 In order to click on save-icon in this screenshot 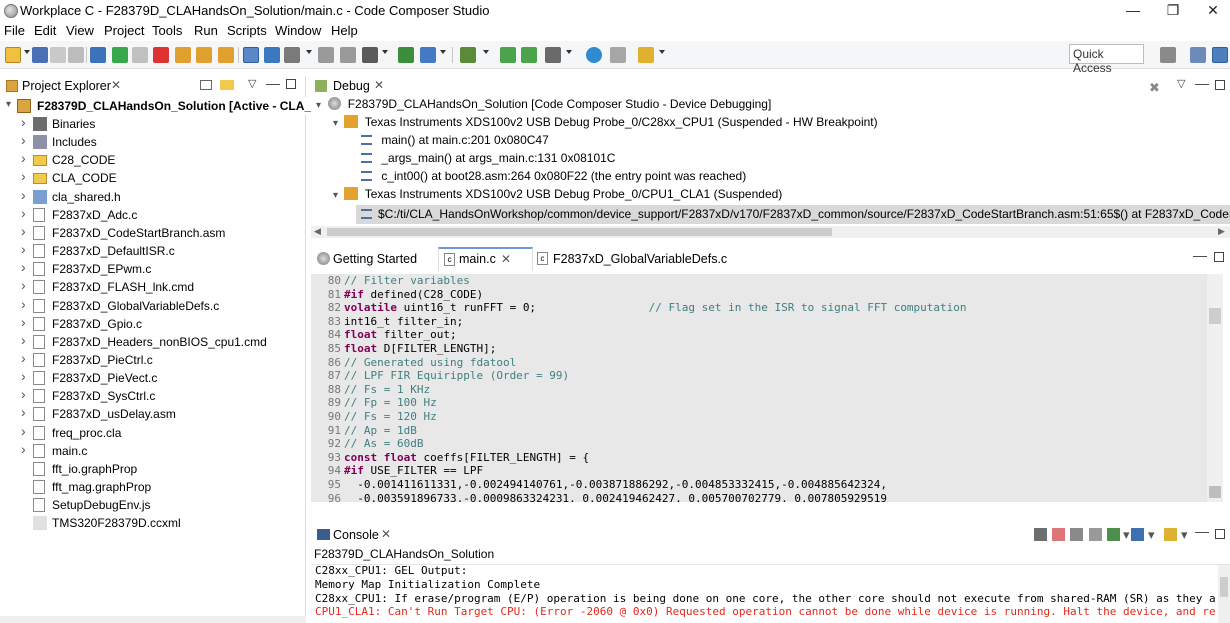, I will do `click(40, 55)`.